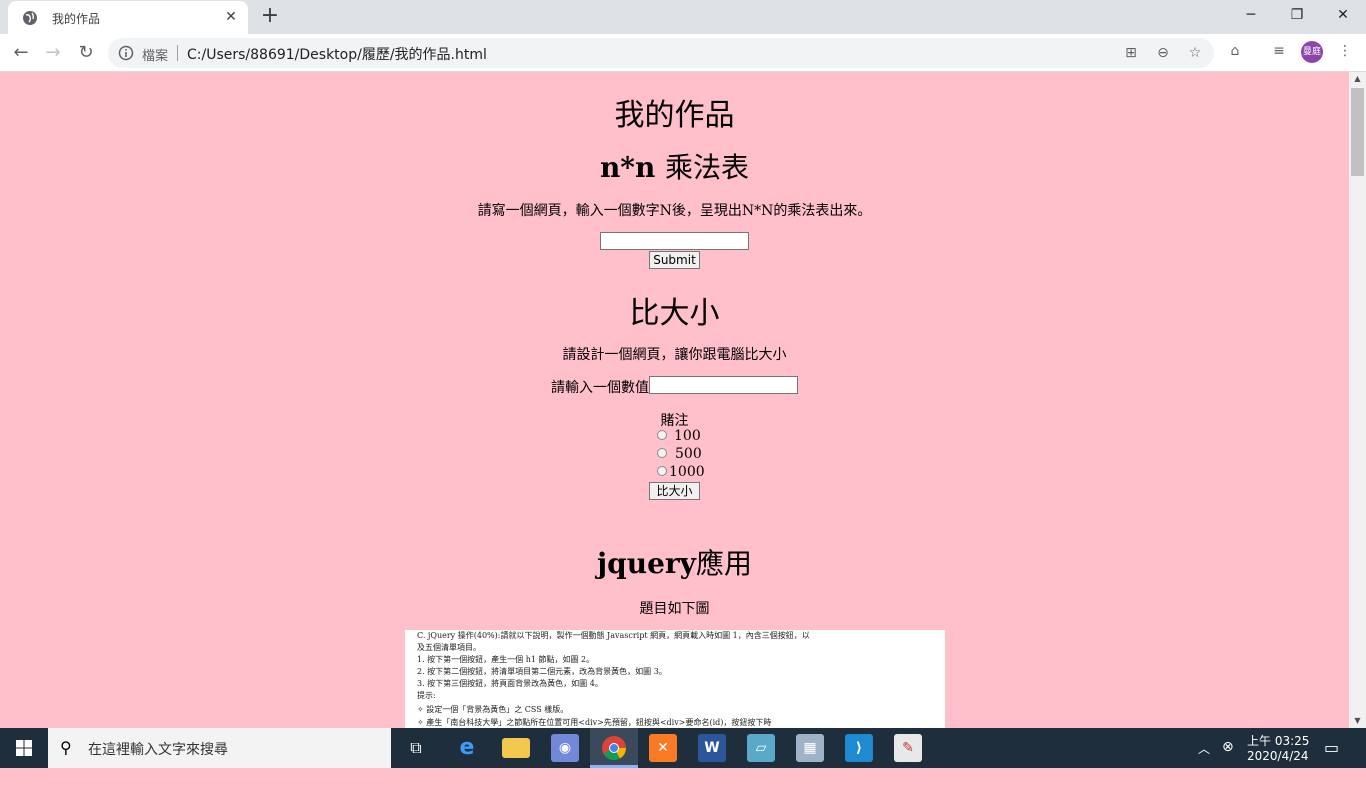 This screenshot has height=789, width=1366. What do you see at coordinates (1235, 51) in the screenshot?
I see `extension-icon: ⌂` at bounding box center [1235, 51].